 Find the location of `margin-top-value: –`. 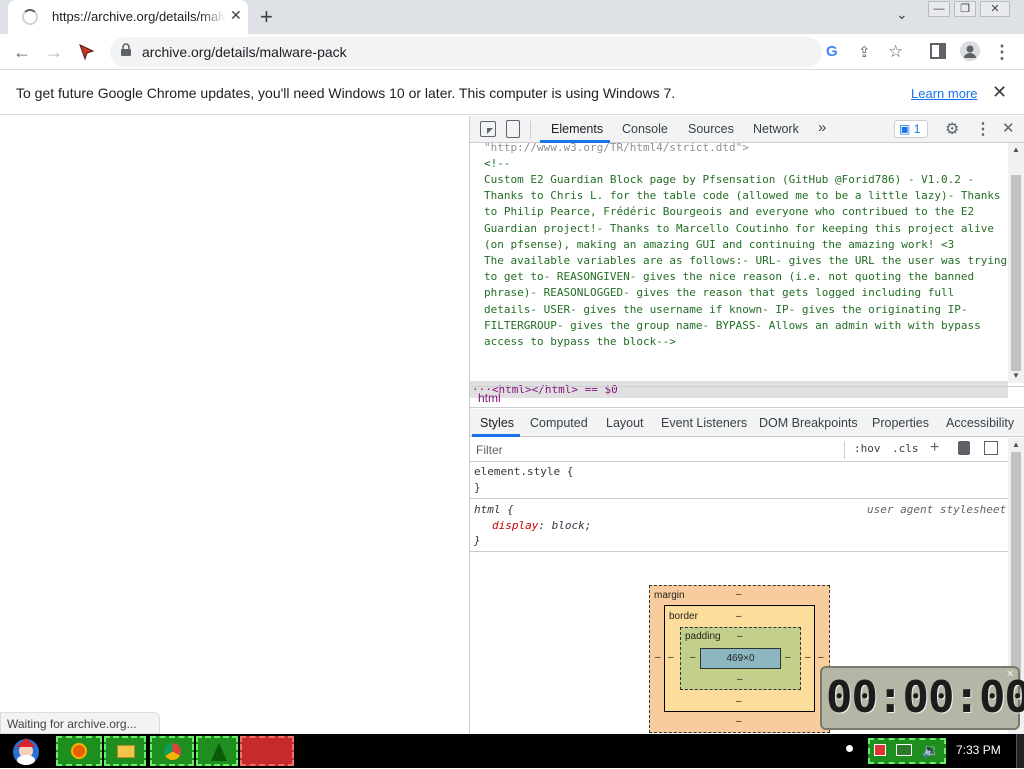

margin-top-value: – is located at coordinates (739, 594).